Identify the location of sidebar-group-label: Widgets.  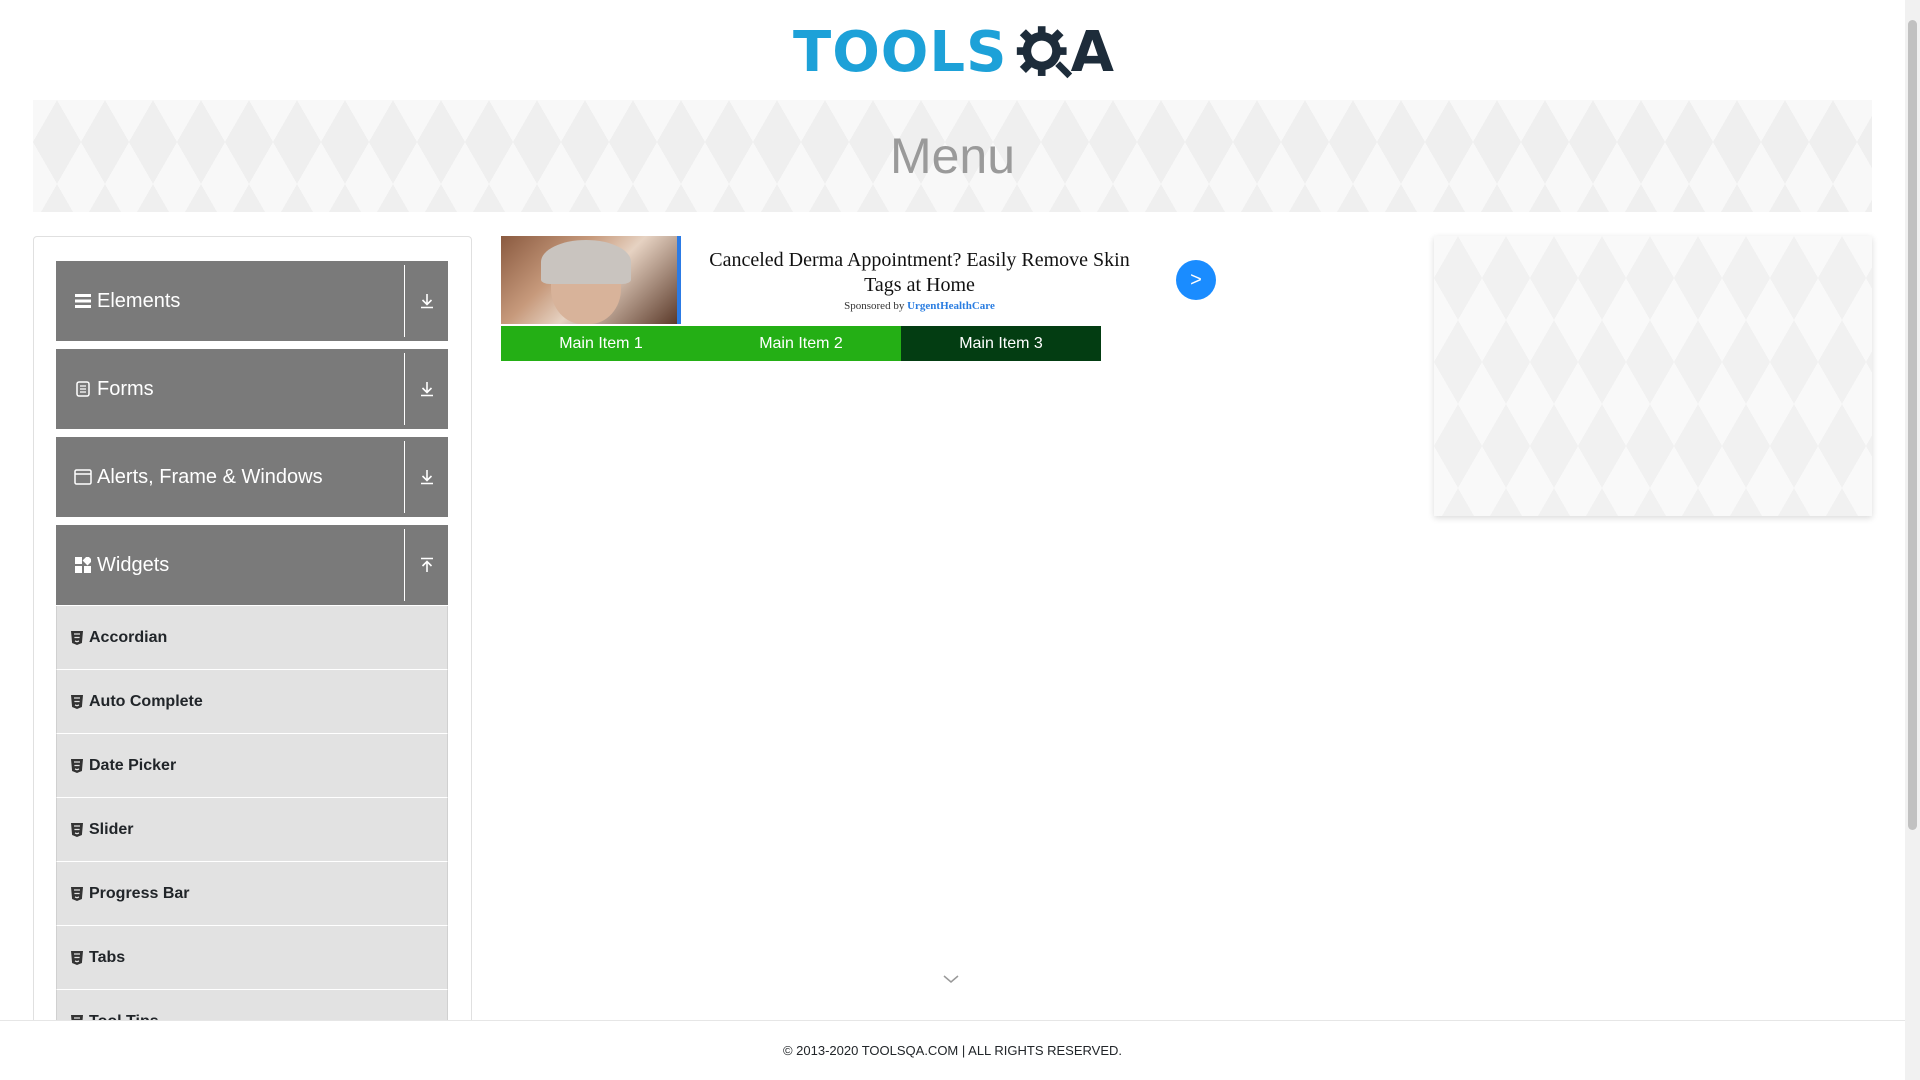
(133, 564).